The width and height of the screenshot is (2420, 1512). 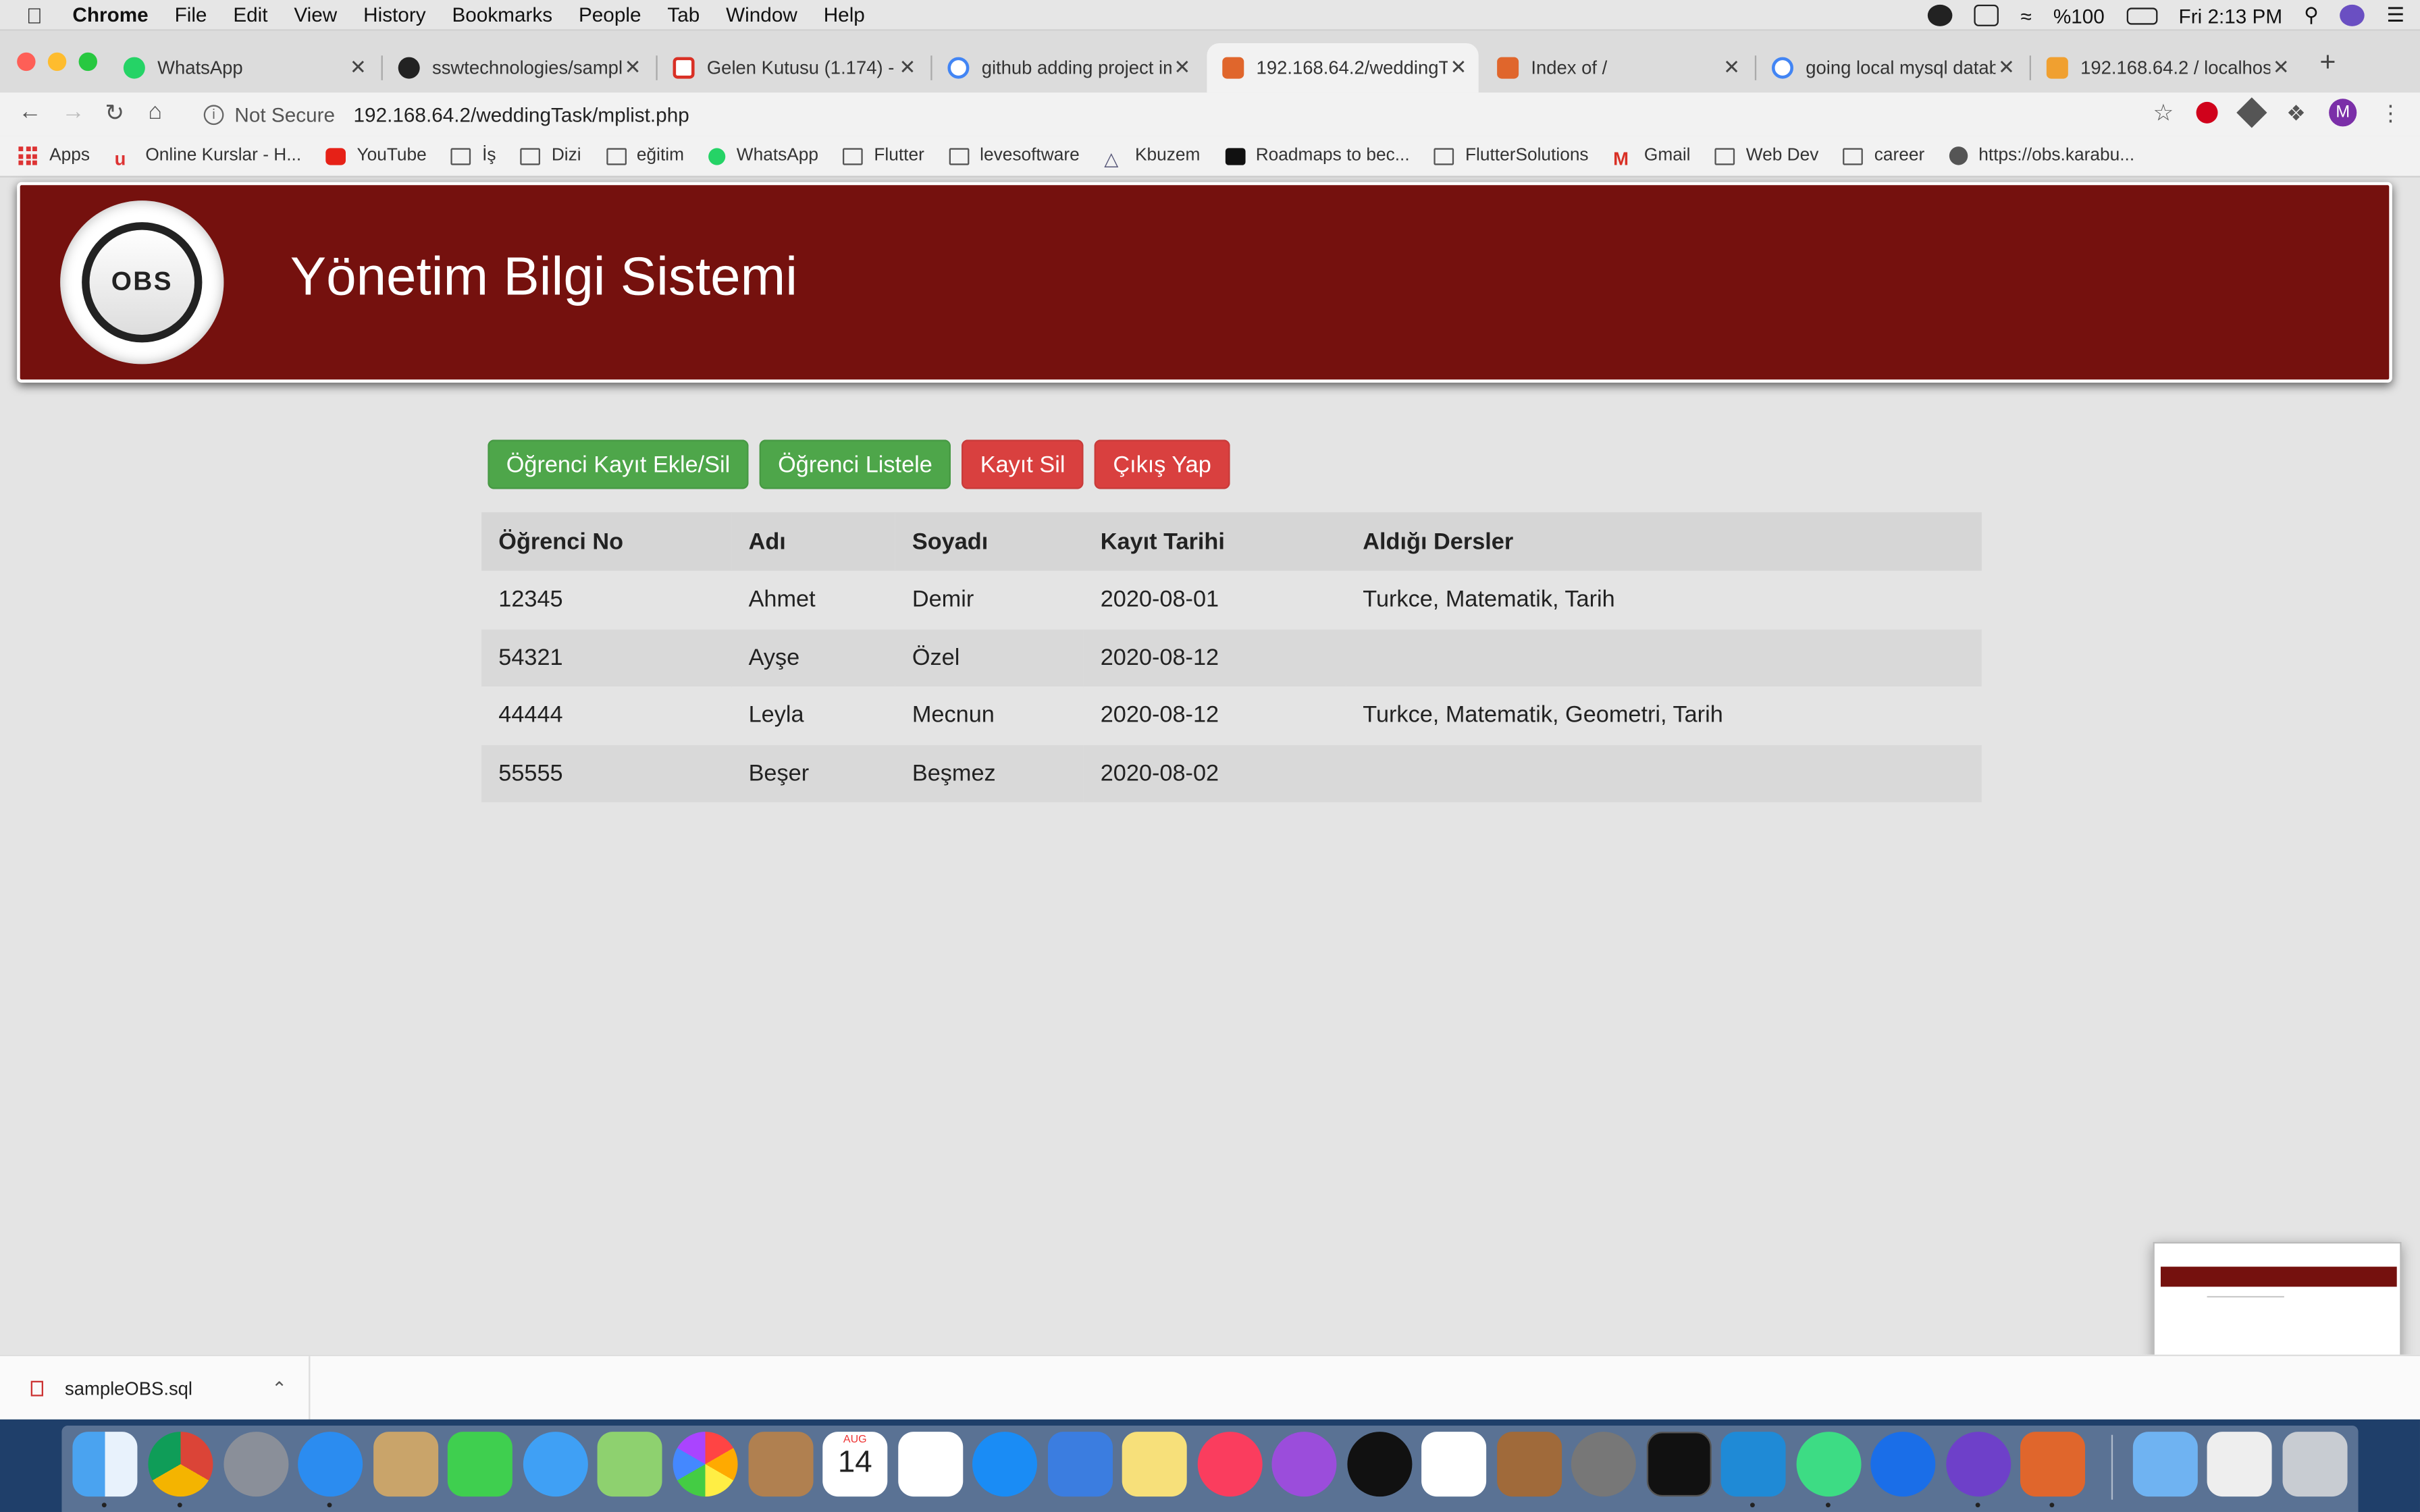 What do you see at coordinates (883, 155) in the screenshot?
I see `bookmark-folder-flutter: Flutter` at bounding box center [883, 155].